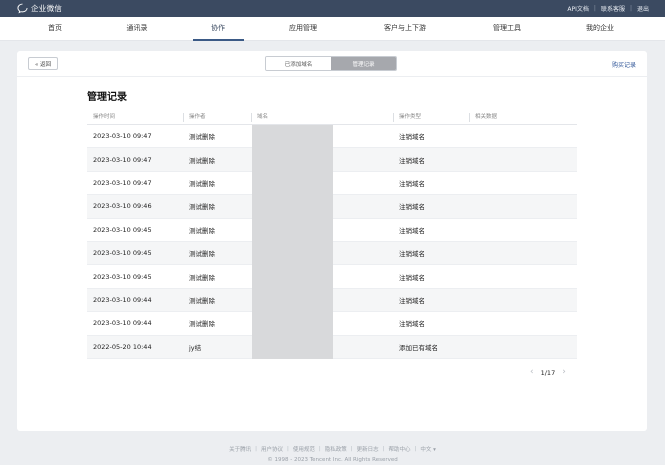  I want to click on logo: 企业微信, so click(39, 8).